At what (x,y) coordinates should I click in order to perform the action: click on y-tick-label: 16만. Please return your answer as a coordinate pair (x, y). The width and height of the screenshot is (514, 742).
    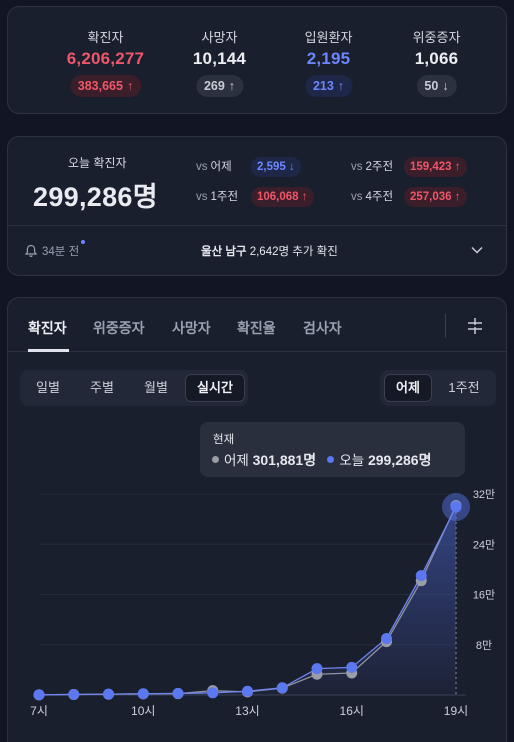
    Looking at the image, I should click on (484, 595).